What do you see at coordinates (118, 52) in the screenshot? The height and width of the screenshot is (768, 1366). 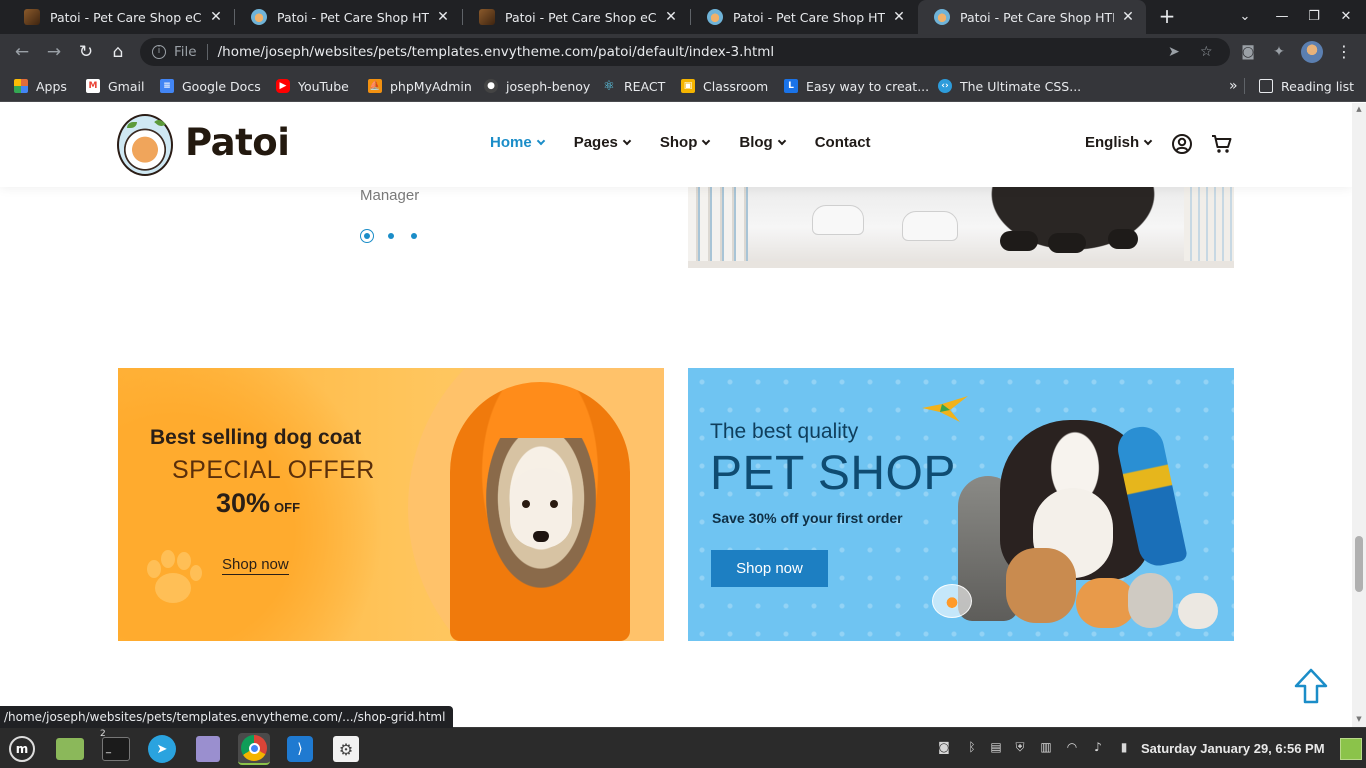 I see `home-icon: ⌂` at bounding box center [118, 52].